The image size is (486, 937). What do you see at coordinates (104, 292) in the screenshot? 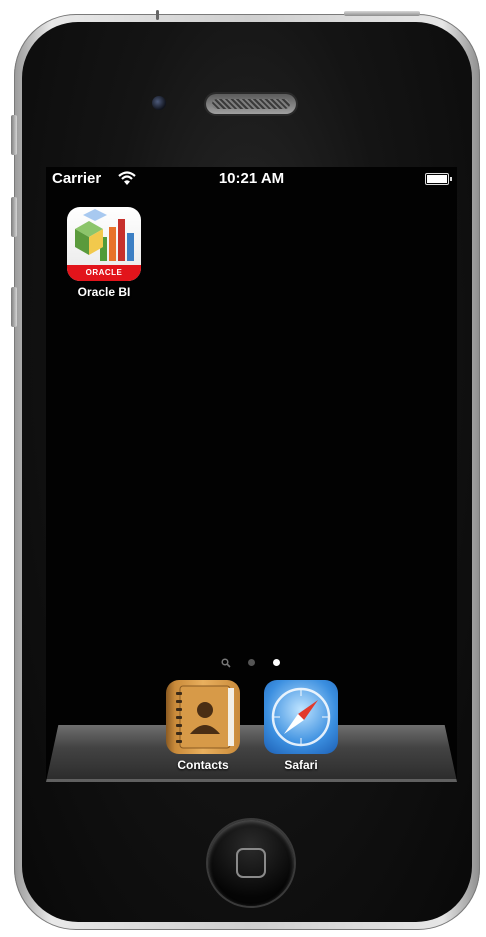
I see `app-label: Oracle BI` at bounding box center [104, 292].